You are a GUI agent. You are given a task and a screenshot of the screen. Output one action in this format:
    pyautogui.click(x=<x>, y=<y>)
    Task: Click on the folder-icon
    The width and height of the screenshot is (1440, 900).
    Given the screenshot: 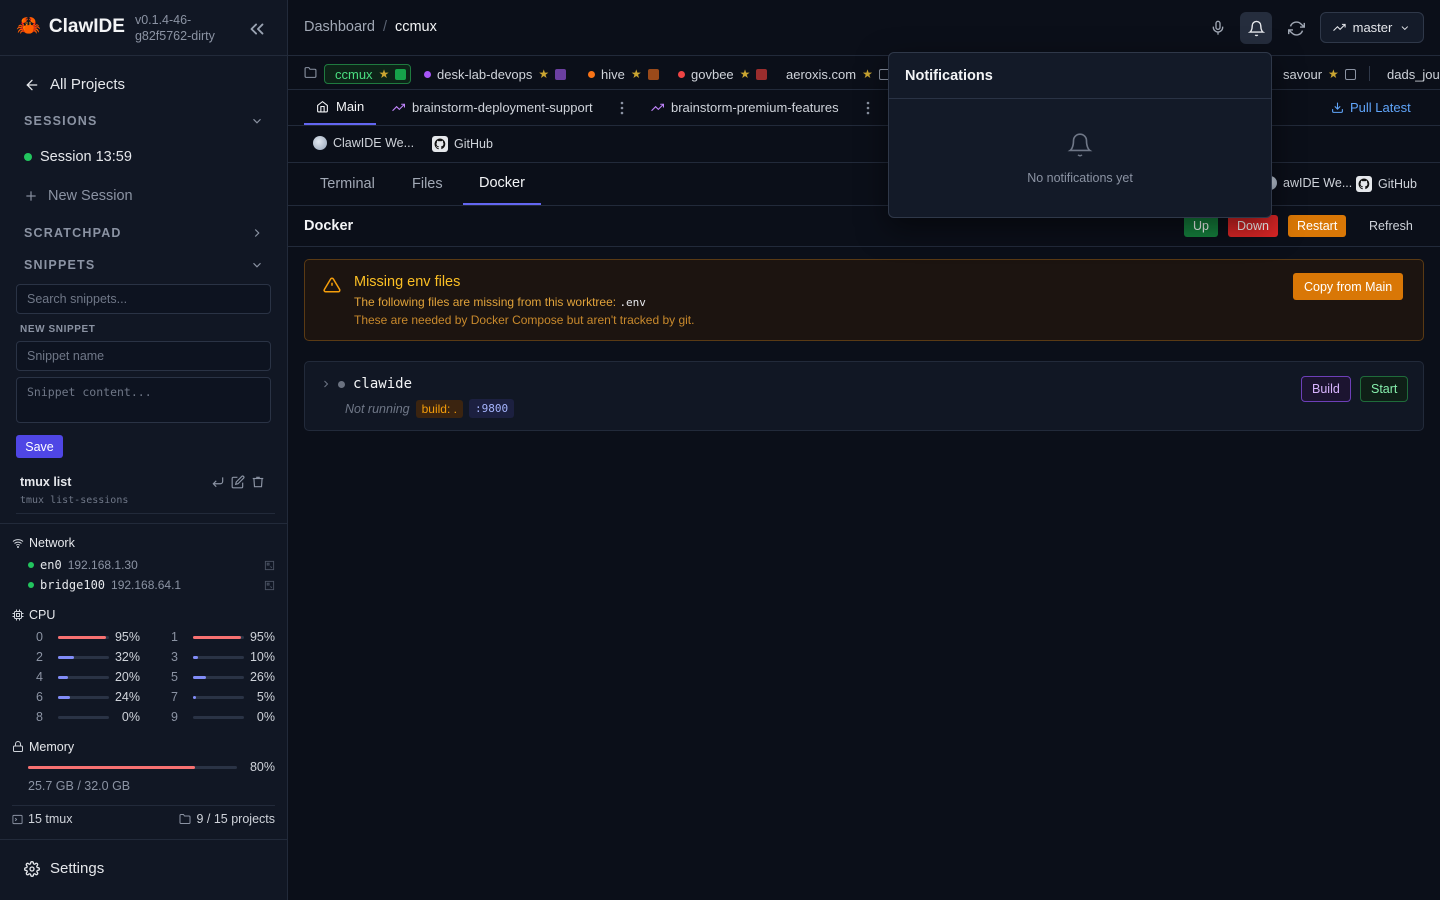 What is the action you would take?
    pyautogui.click(x=310, y=72)
    